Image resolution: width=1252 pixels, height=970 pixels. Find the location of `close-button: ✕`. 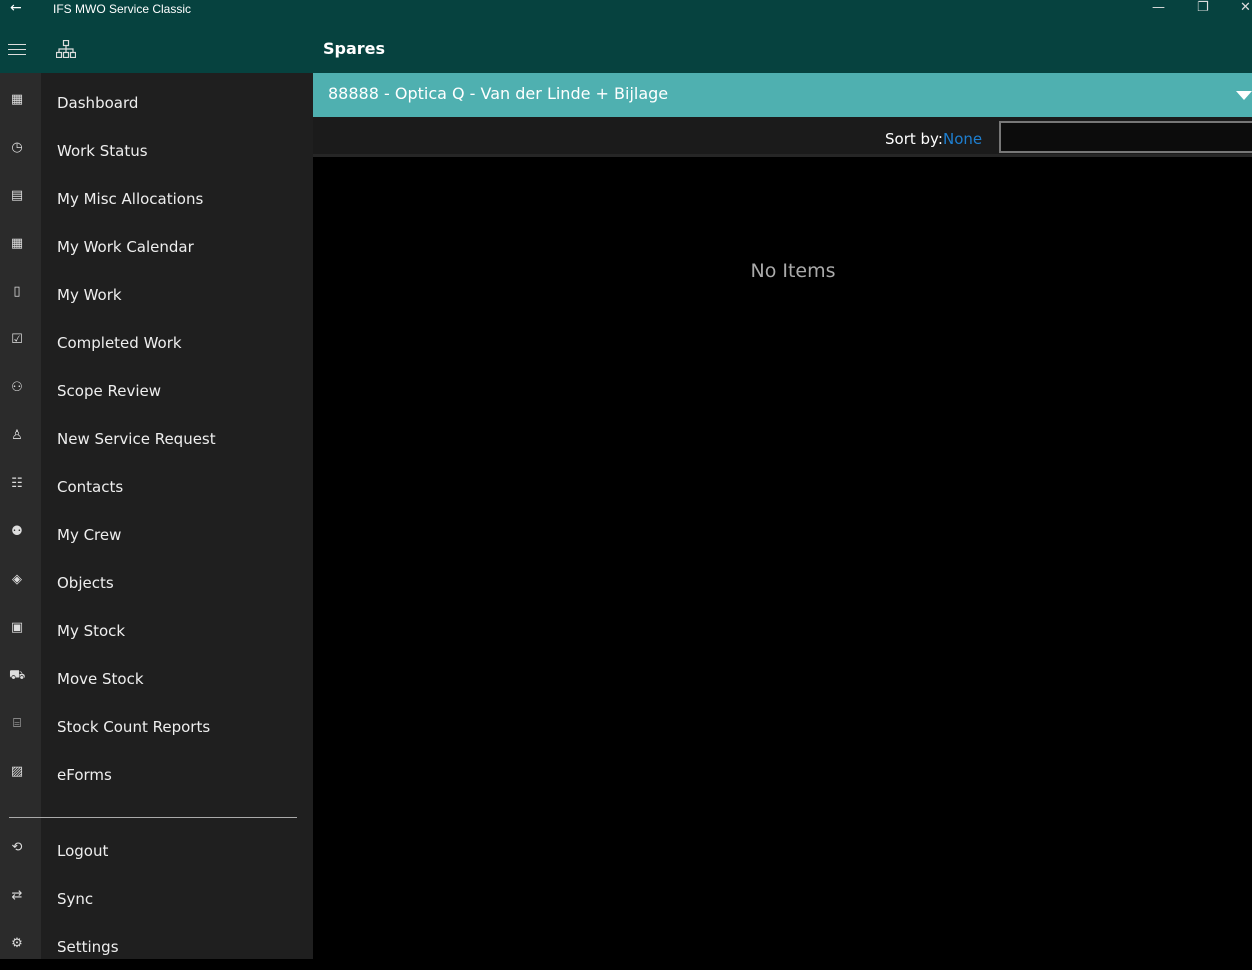

close-button: ✕ is located at coordinates (1245, 7).